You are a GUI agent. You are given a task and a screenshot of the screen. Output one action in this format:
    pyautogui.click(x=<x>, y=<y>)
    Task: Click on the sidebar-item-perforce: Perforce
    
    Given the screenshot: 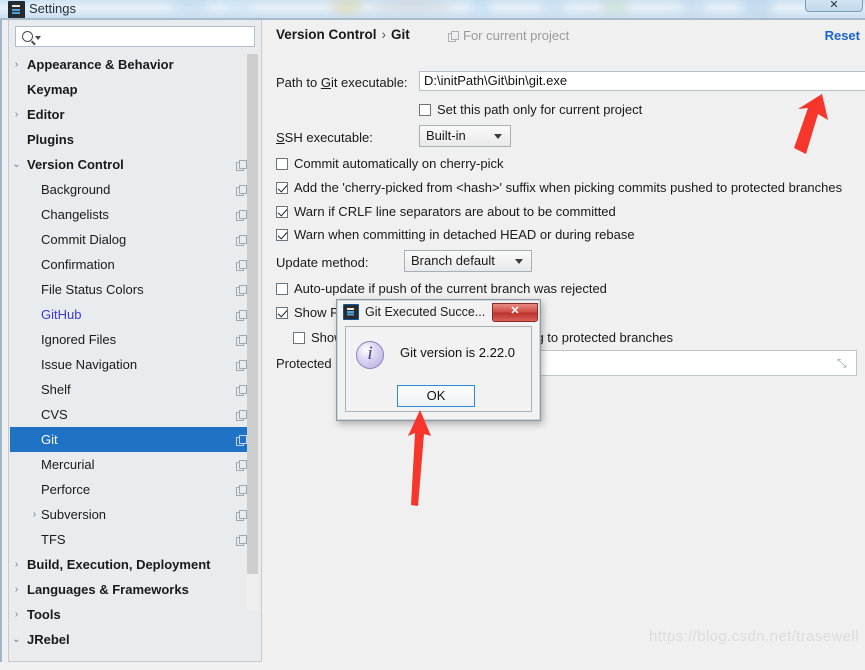 What is the action you would take?
    pyautogui.click(x=133, y=489)
    